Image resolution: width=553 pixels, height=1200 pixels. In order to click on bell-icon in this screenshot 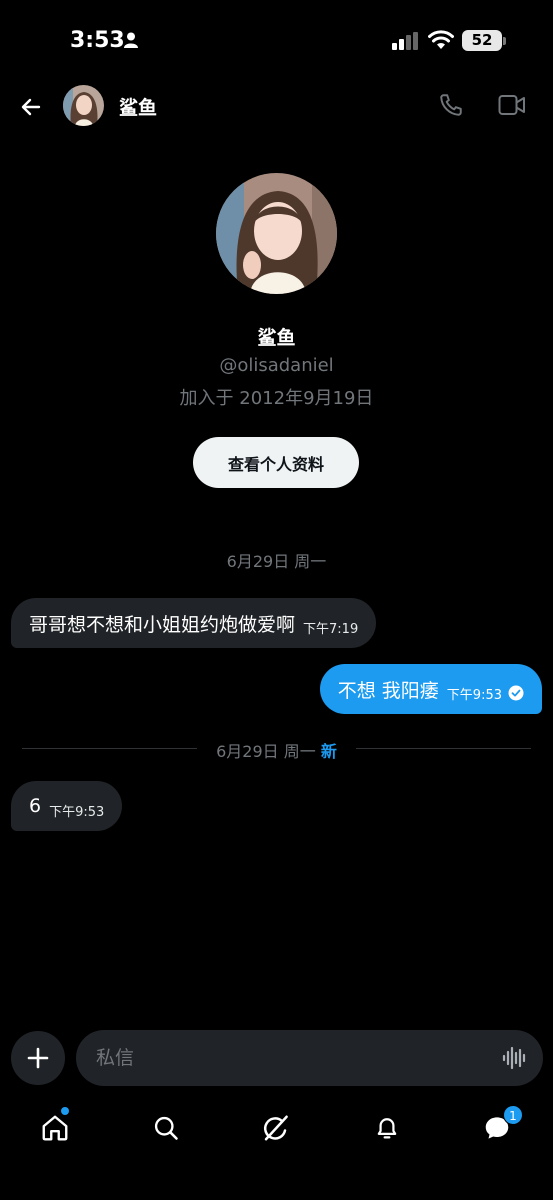, I will do `click(387, 1128)`.